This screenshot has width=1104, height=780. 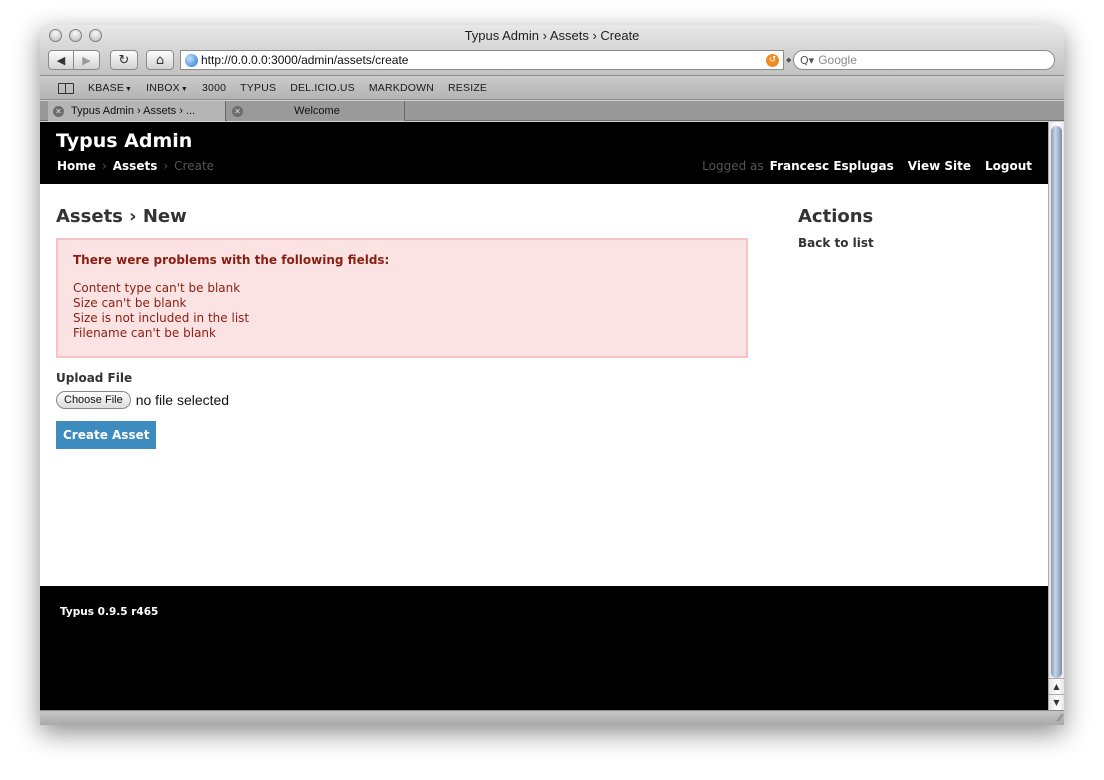 I want to click on back-arrow-icon: ◀, so click(x=61, y=60).